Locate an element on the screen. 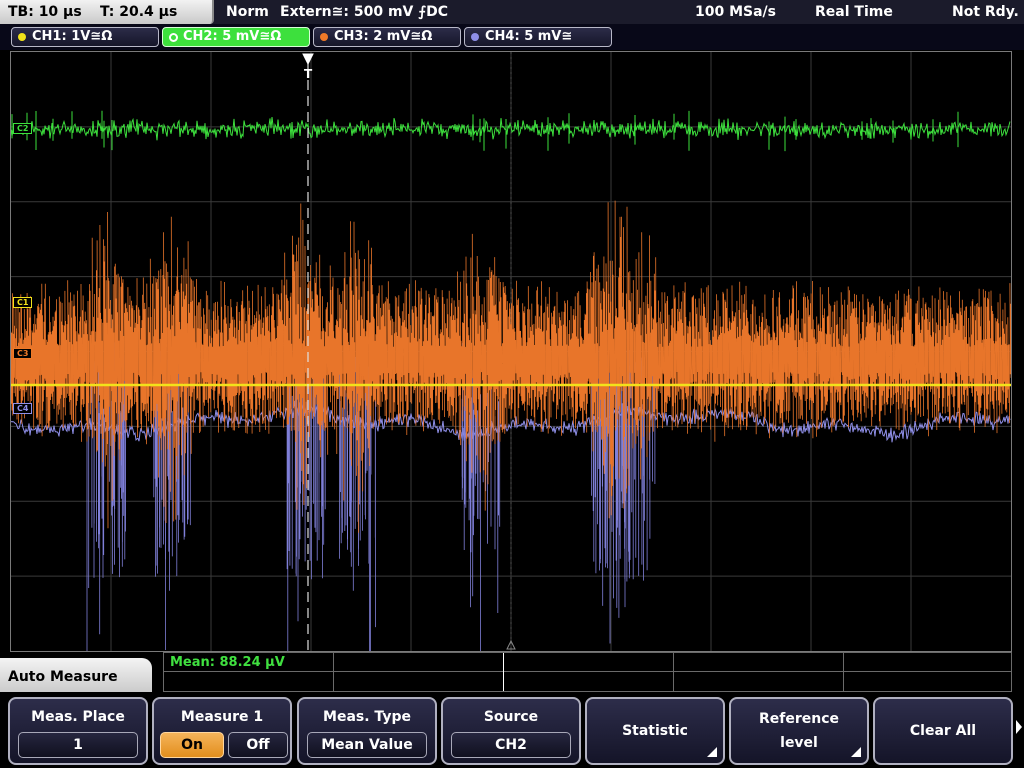 The image size is (1024, 768). sample-rate: 100 MSa/s is located at coordinates (736, 12).